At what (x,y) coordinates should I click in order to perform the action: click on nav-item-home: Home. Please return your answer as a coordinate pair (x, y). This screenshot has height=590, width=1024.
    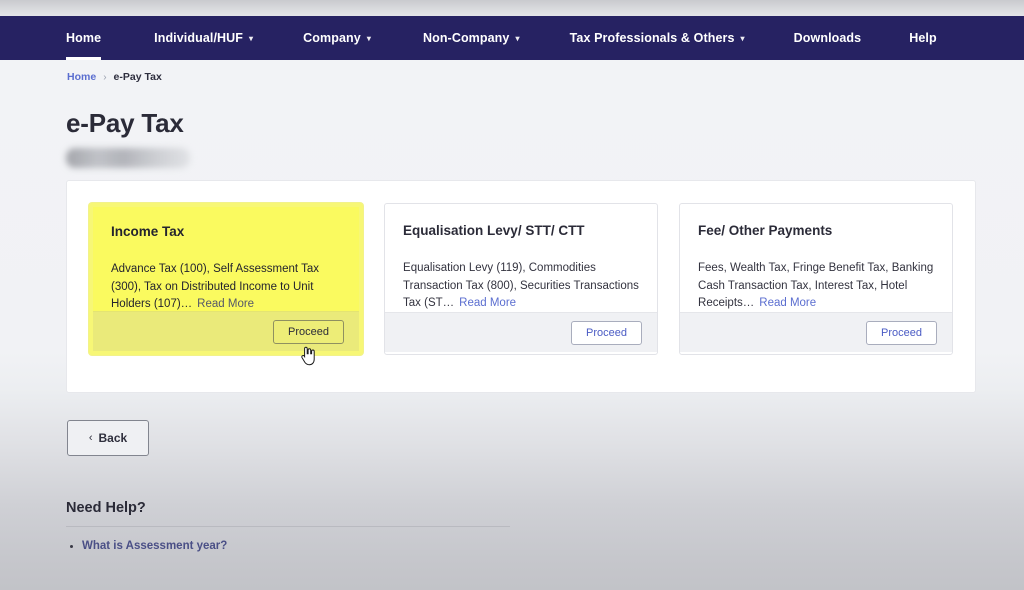
    Looking at the image, I should click on (84, 38).